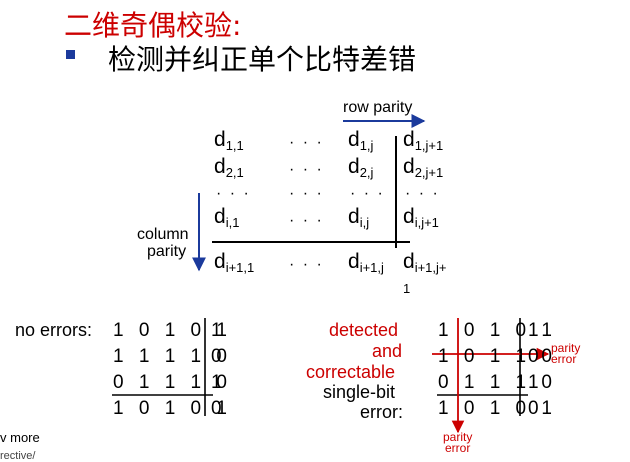 The width and height of the screenshot is (630, 462). Describe the element at coordinates (306, 220) in the screenshot. I see `dots-ri: · · ·` at that location.